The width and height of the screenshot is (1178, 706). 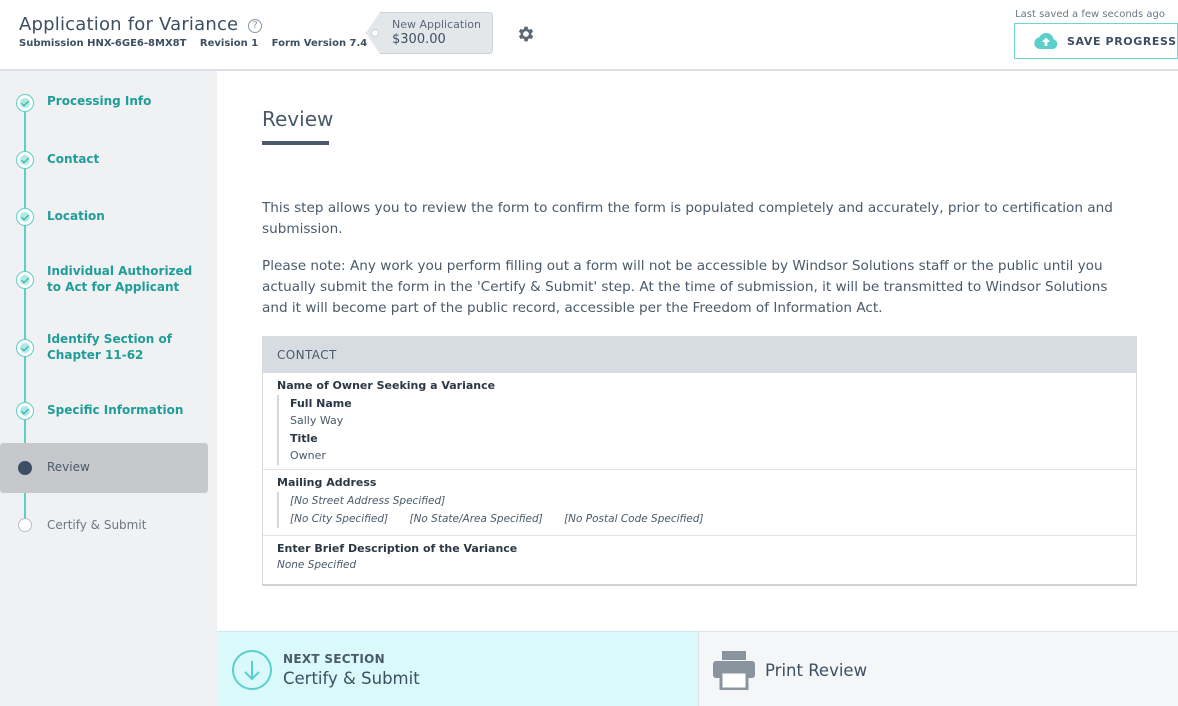 What do you see at coordinates (321, 403) in the screenshot?
I see `full-name-label: Full Name` at bounding box center [321, 403].